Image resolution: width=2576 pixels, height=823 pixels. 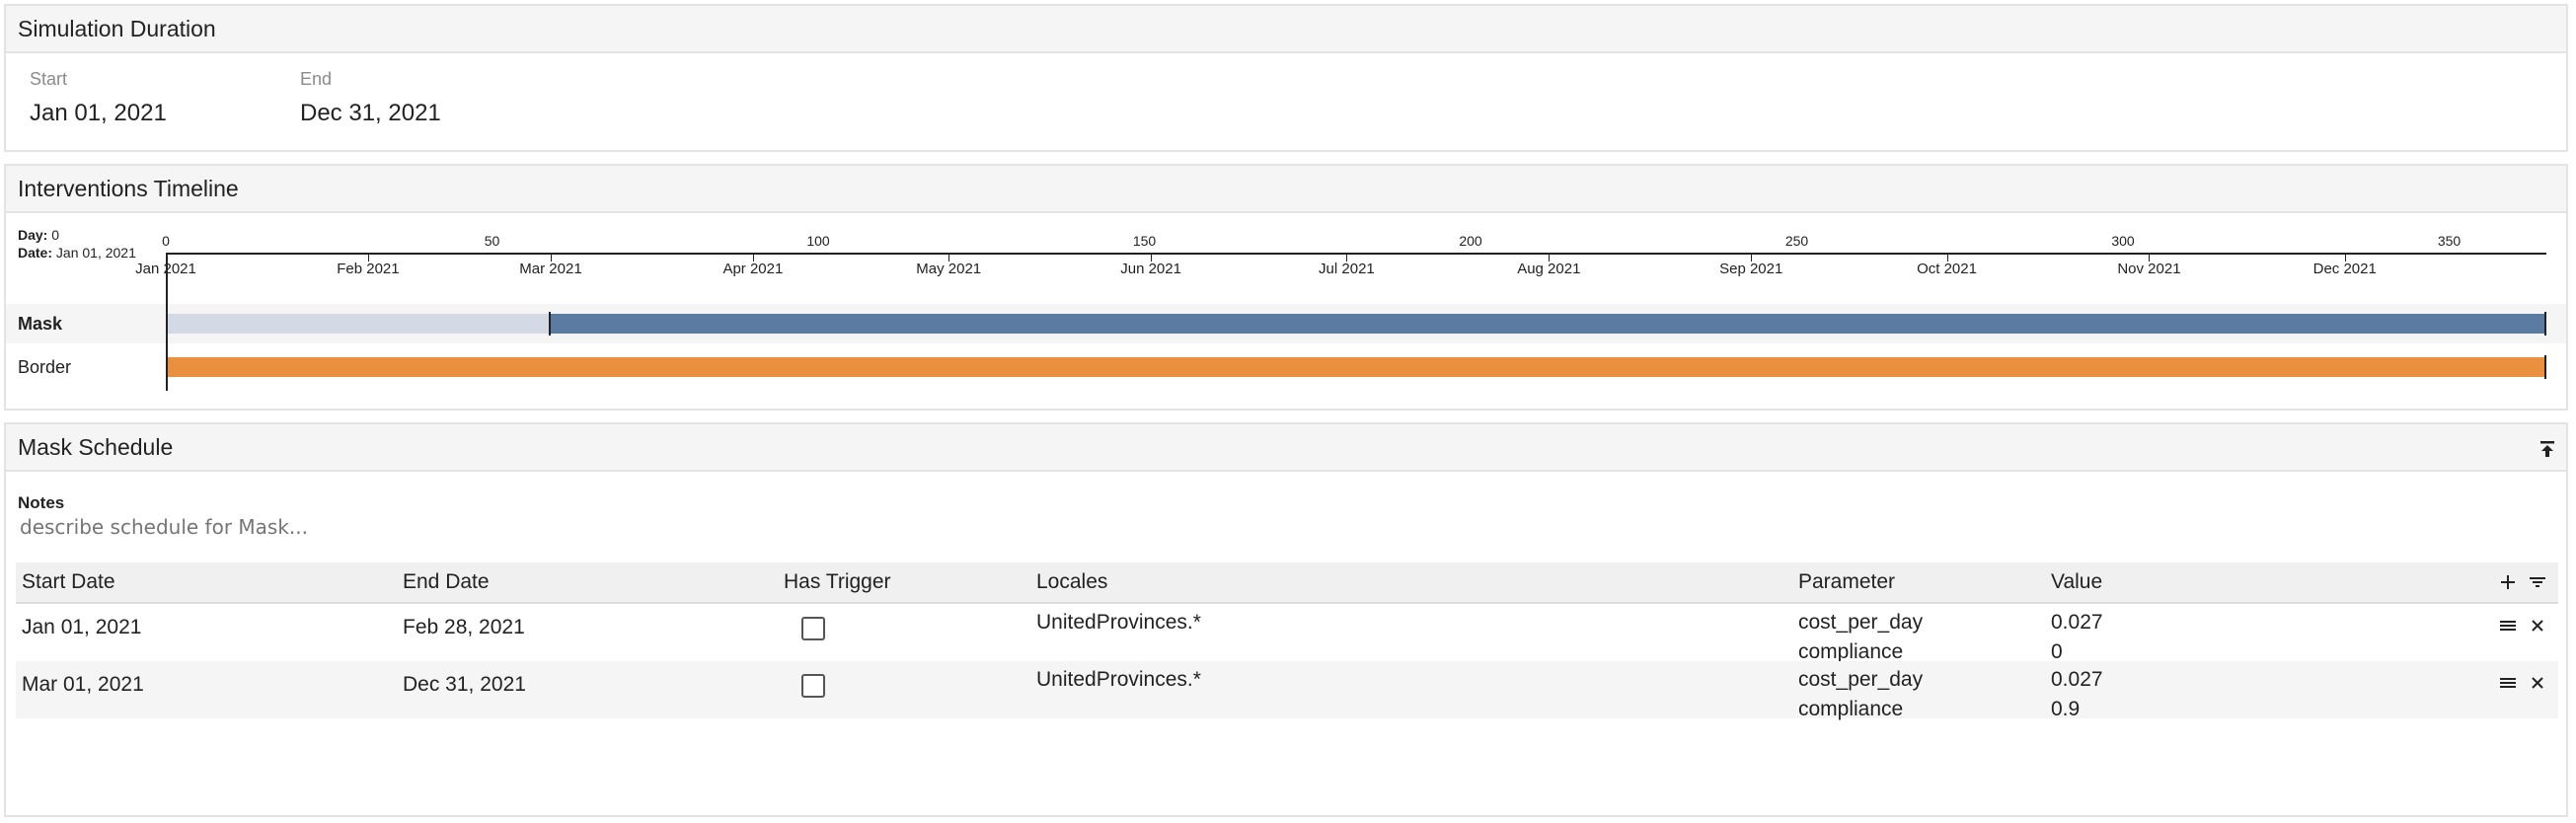 What do you see at coordinates (2450, 241) in the screenshot?
I see `day-tick-label: 350` at bounding box center [2450, 241].